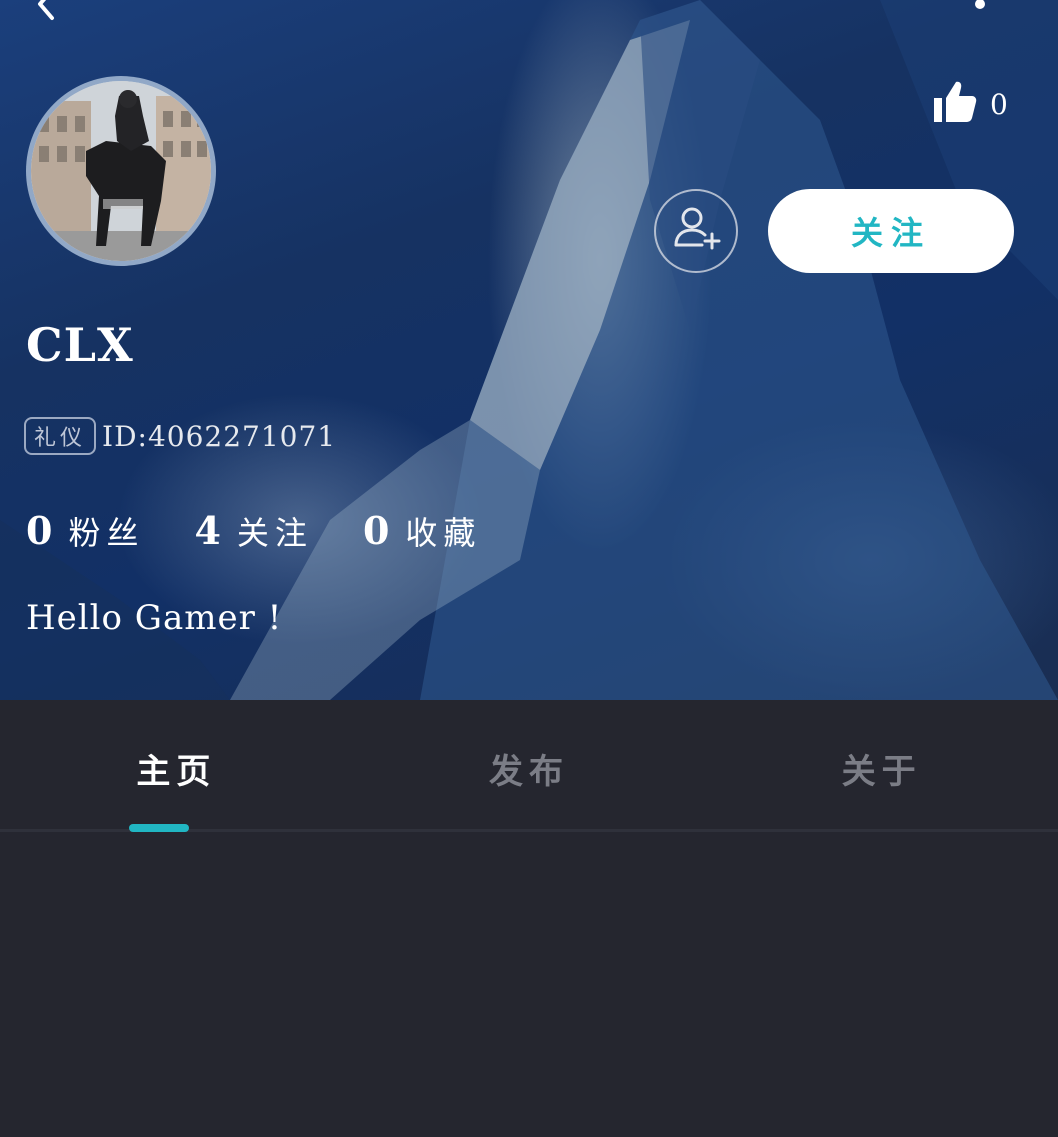 The height and width of the screenshot is (1137, 1058). I want to click on stat-following: 4 关注, so click(253, 531).